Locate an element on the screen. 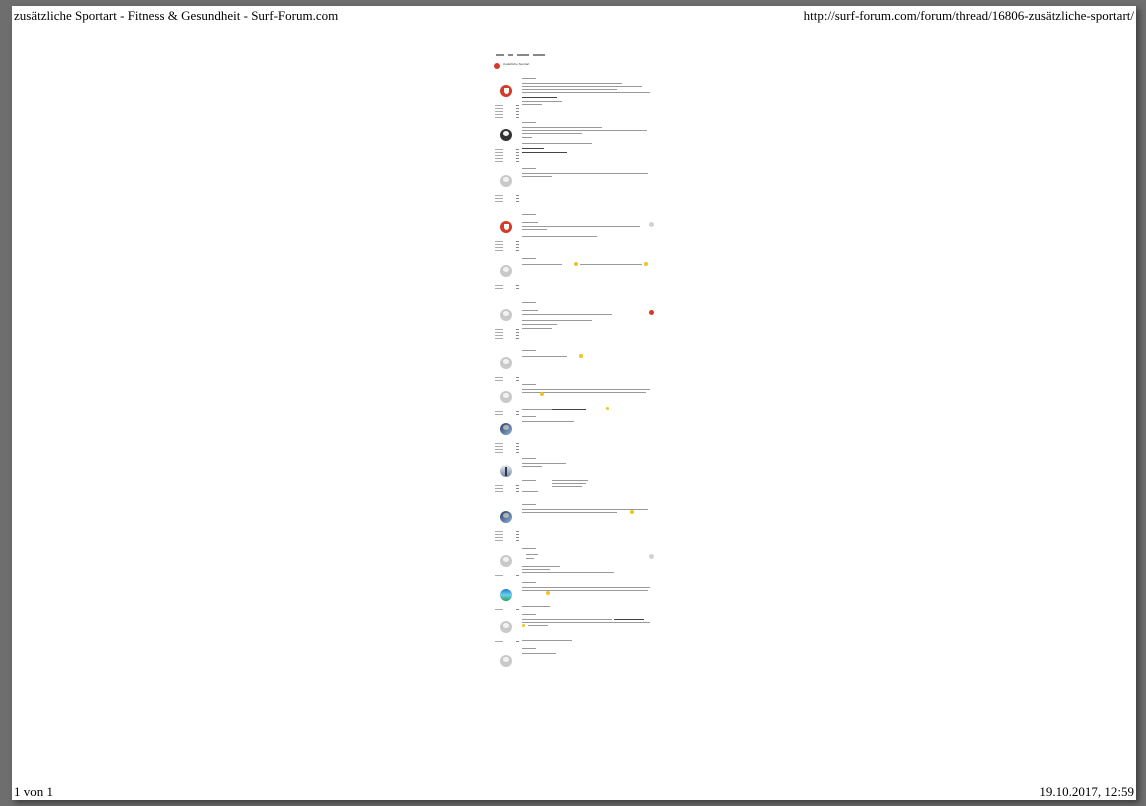 Image resolution: width=1146 pixels, height=806 pixels. quote-author is located at coordinates (530, 222).